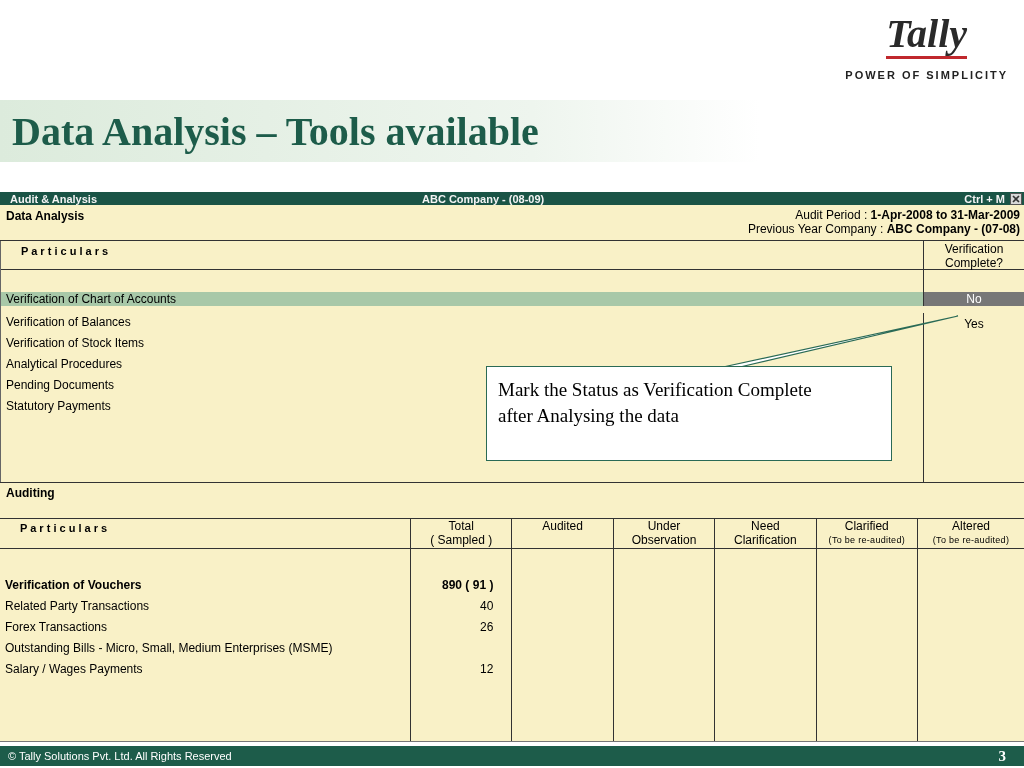 This screenshot has width=1024, height=768. I want to click on column-header: Total, so click(461, 526).